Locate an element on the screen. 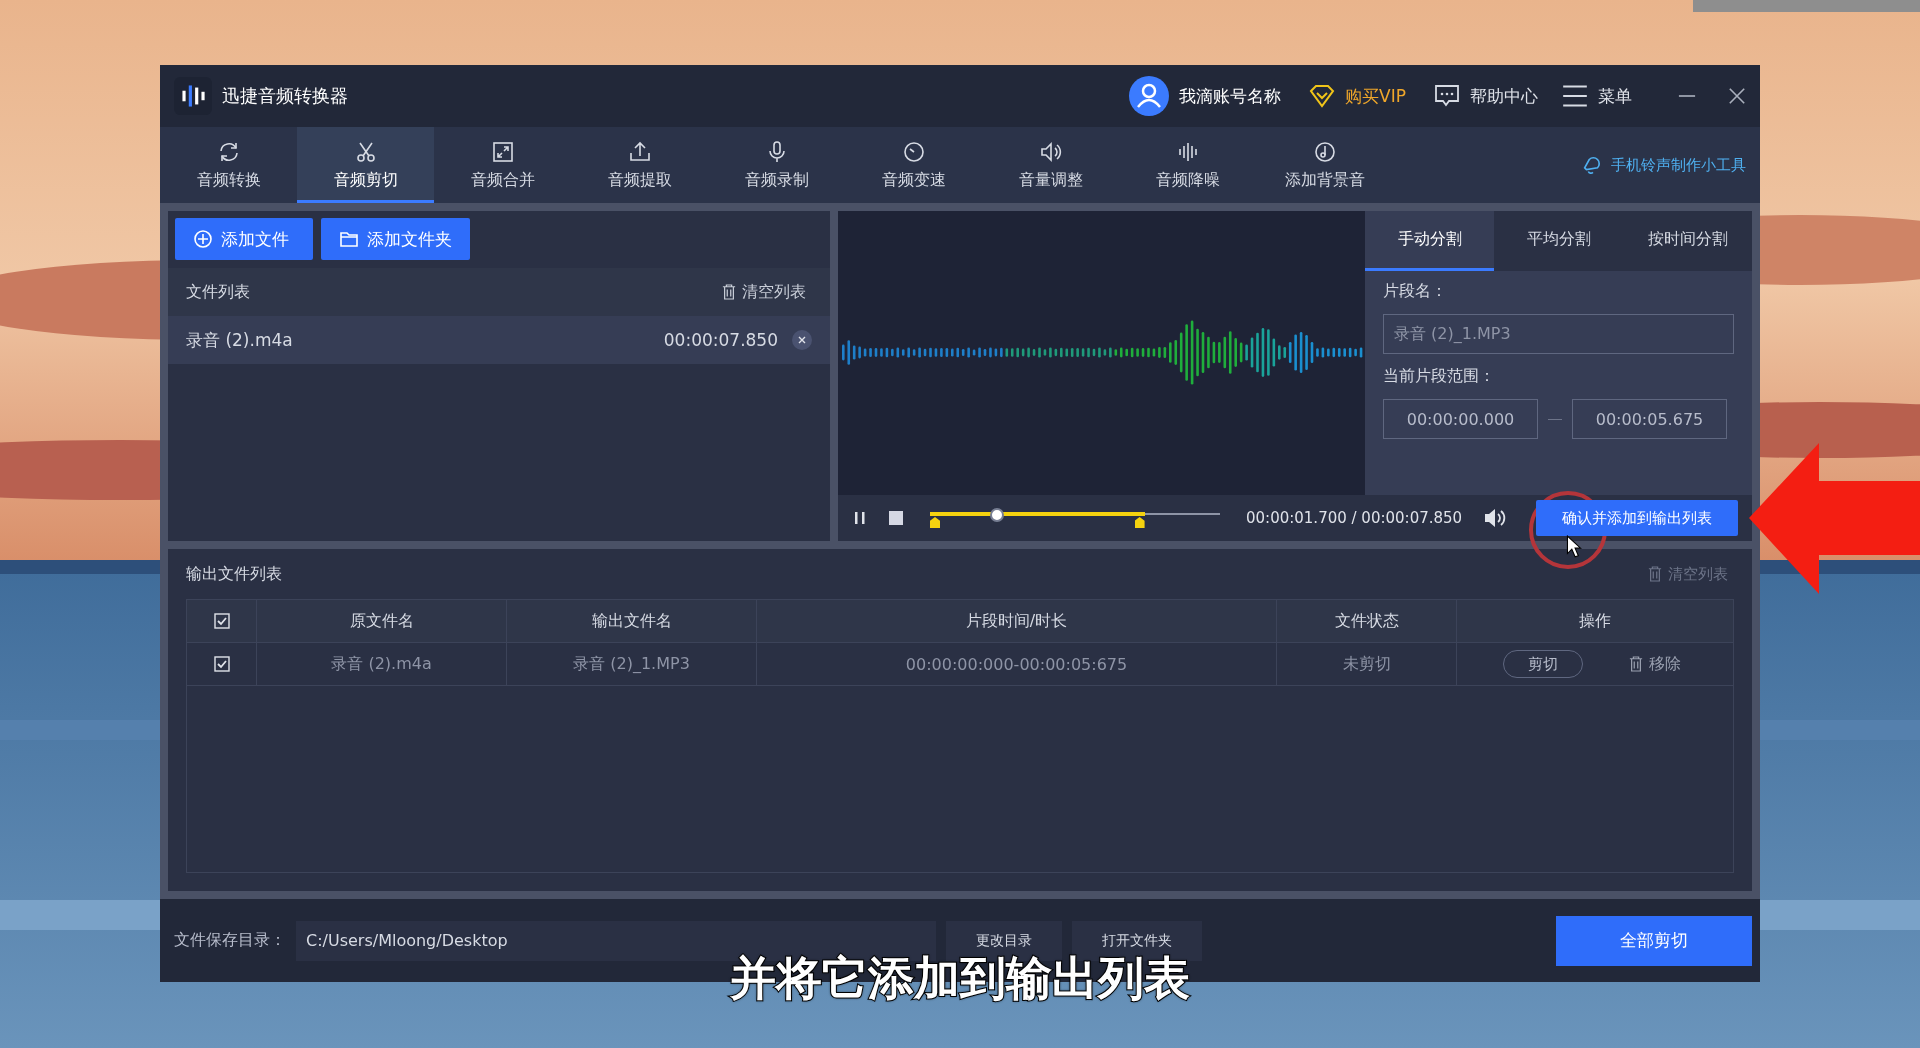 This screenshot has width=1920, height=1048. speaker-icon is located at coordinates (1050, 152).